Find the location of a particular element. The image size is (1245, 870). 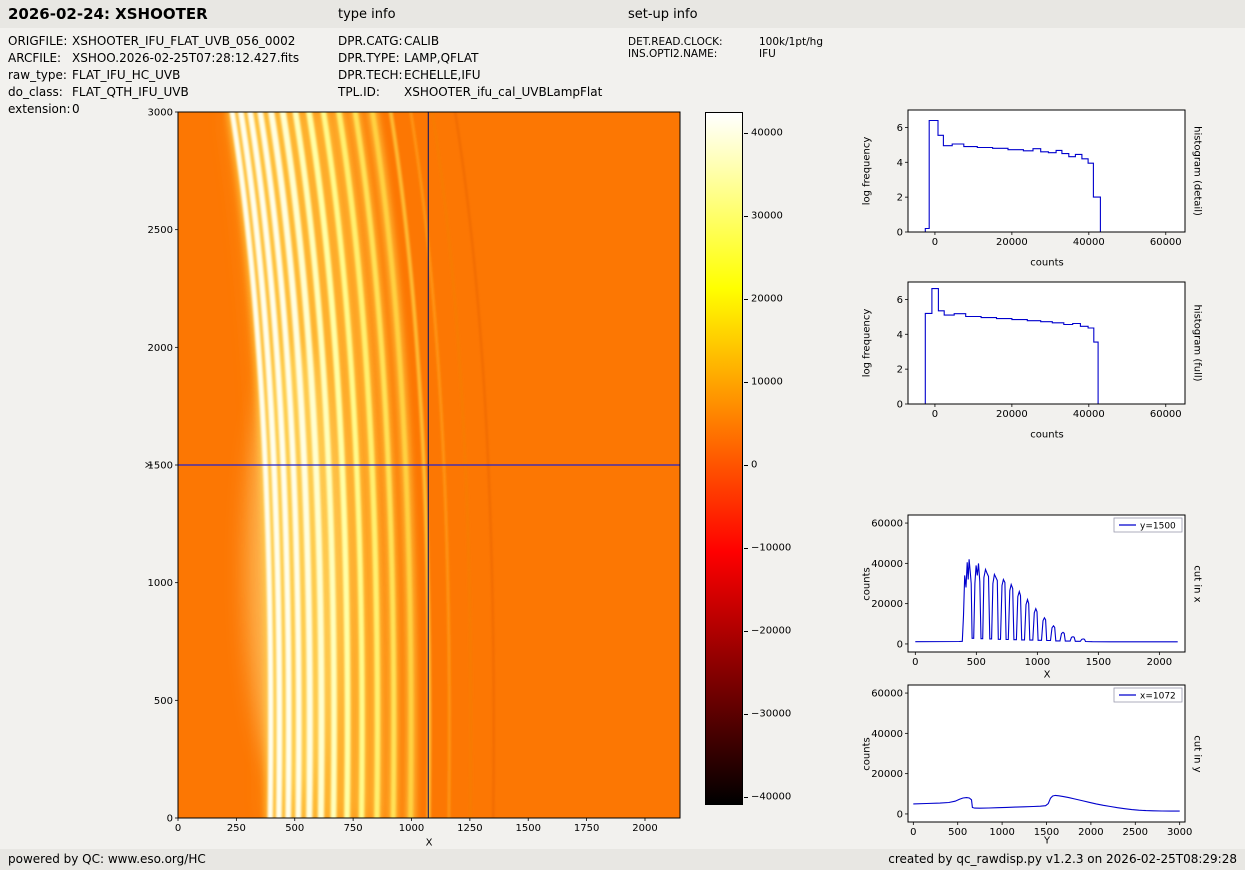

svg-text: 1750 is located at coordinates (586, 828).